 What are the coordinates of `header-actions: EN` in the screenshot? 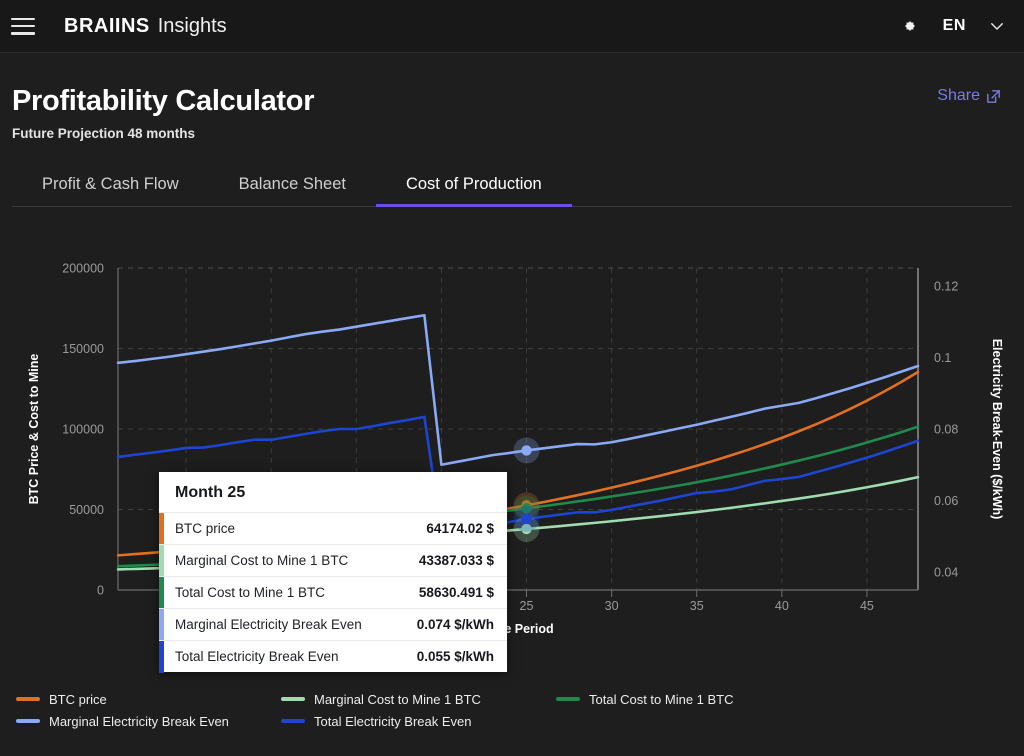 It's located at (961, 26).